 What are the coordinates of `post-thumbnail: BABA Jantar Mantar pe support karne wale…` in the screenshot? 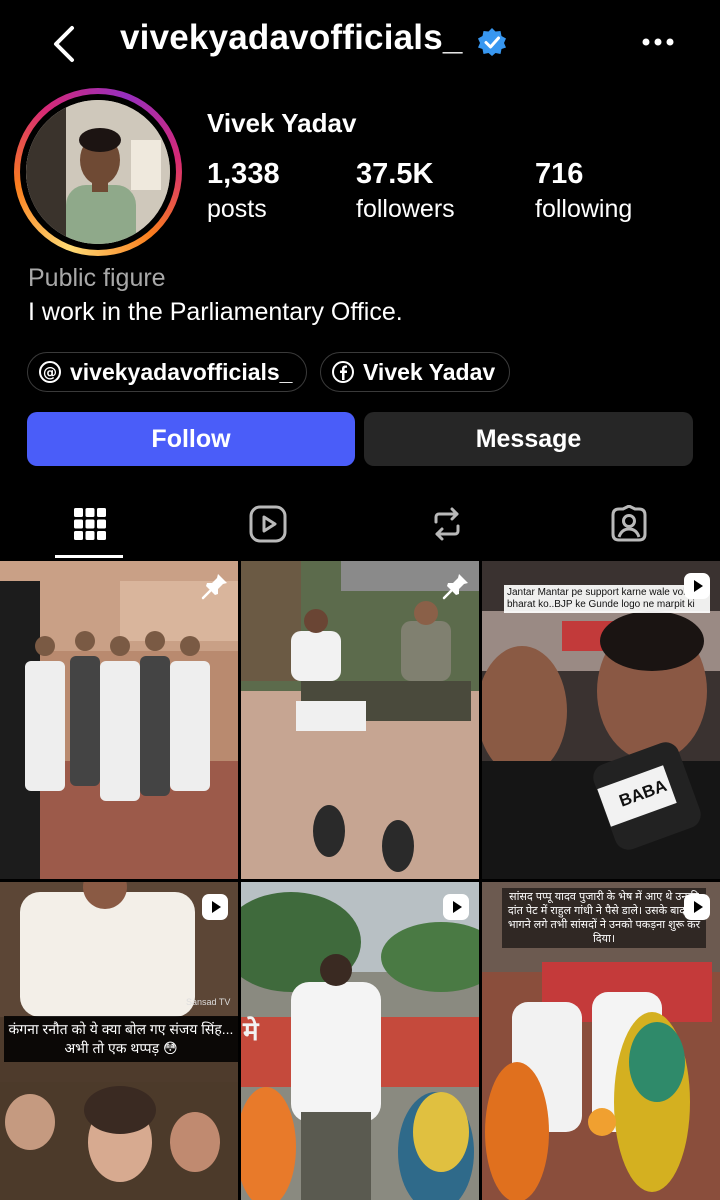 It's located at (601, 720).